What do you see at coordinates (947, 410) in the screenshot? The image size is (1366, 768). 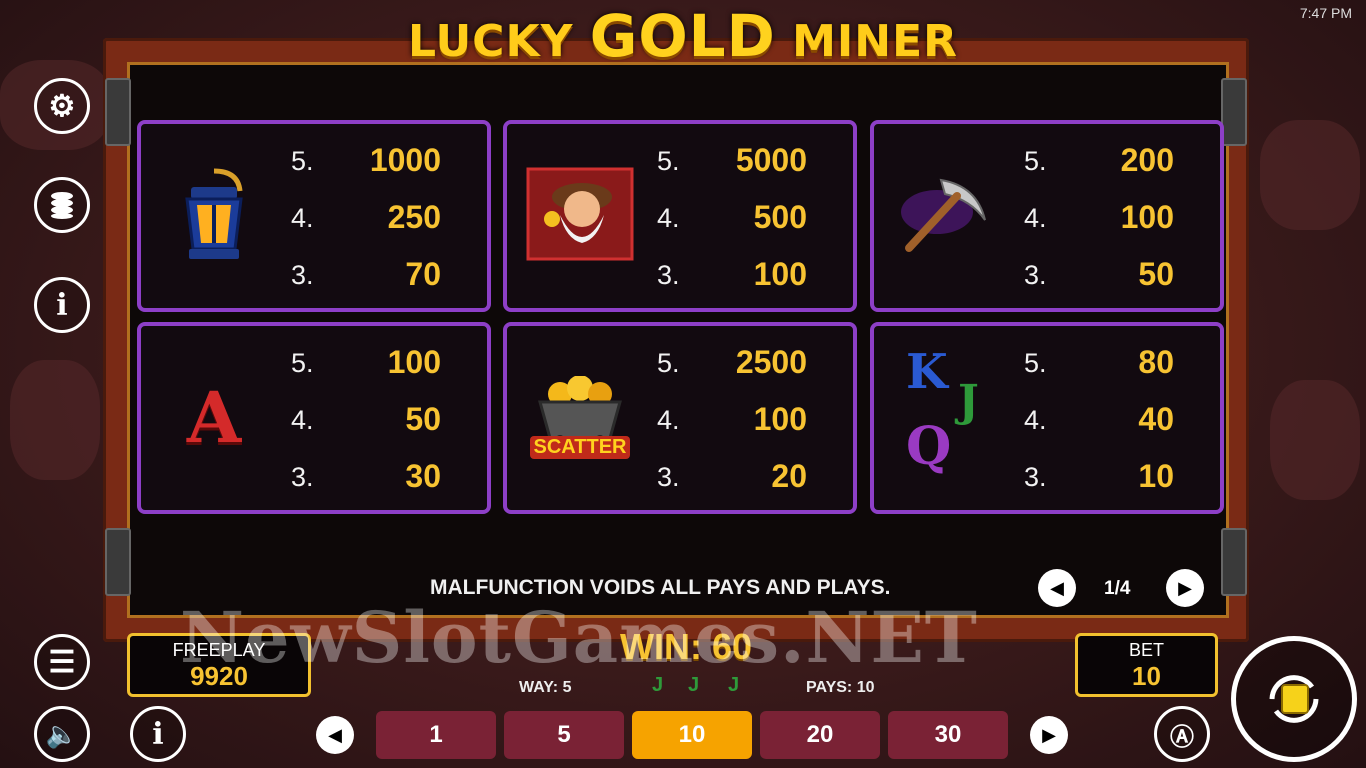 I see `kqj-icon: K J Q` at bounding box center [947, 410].